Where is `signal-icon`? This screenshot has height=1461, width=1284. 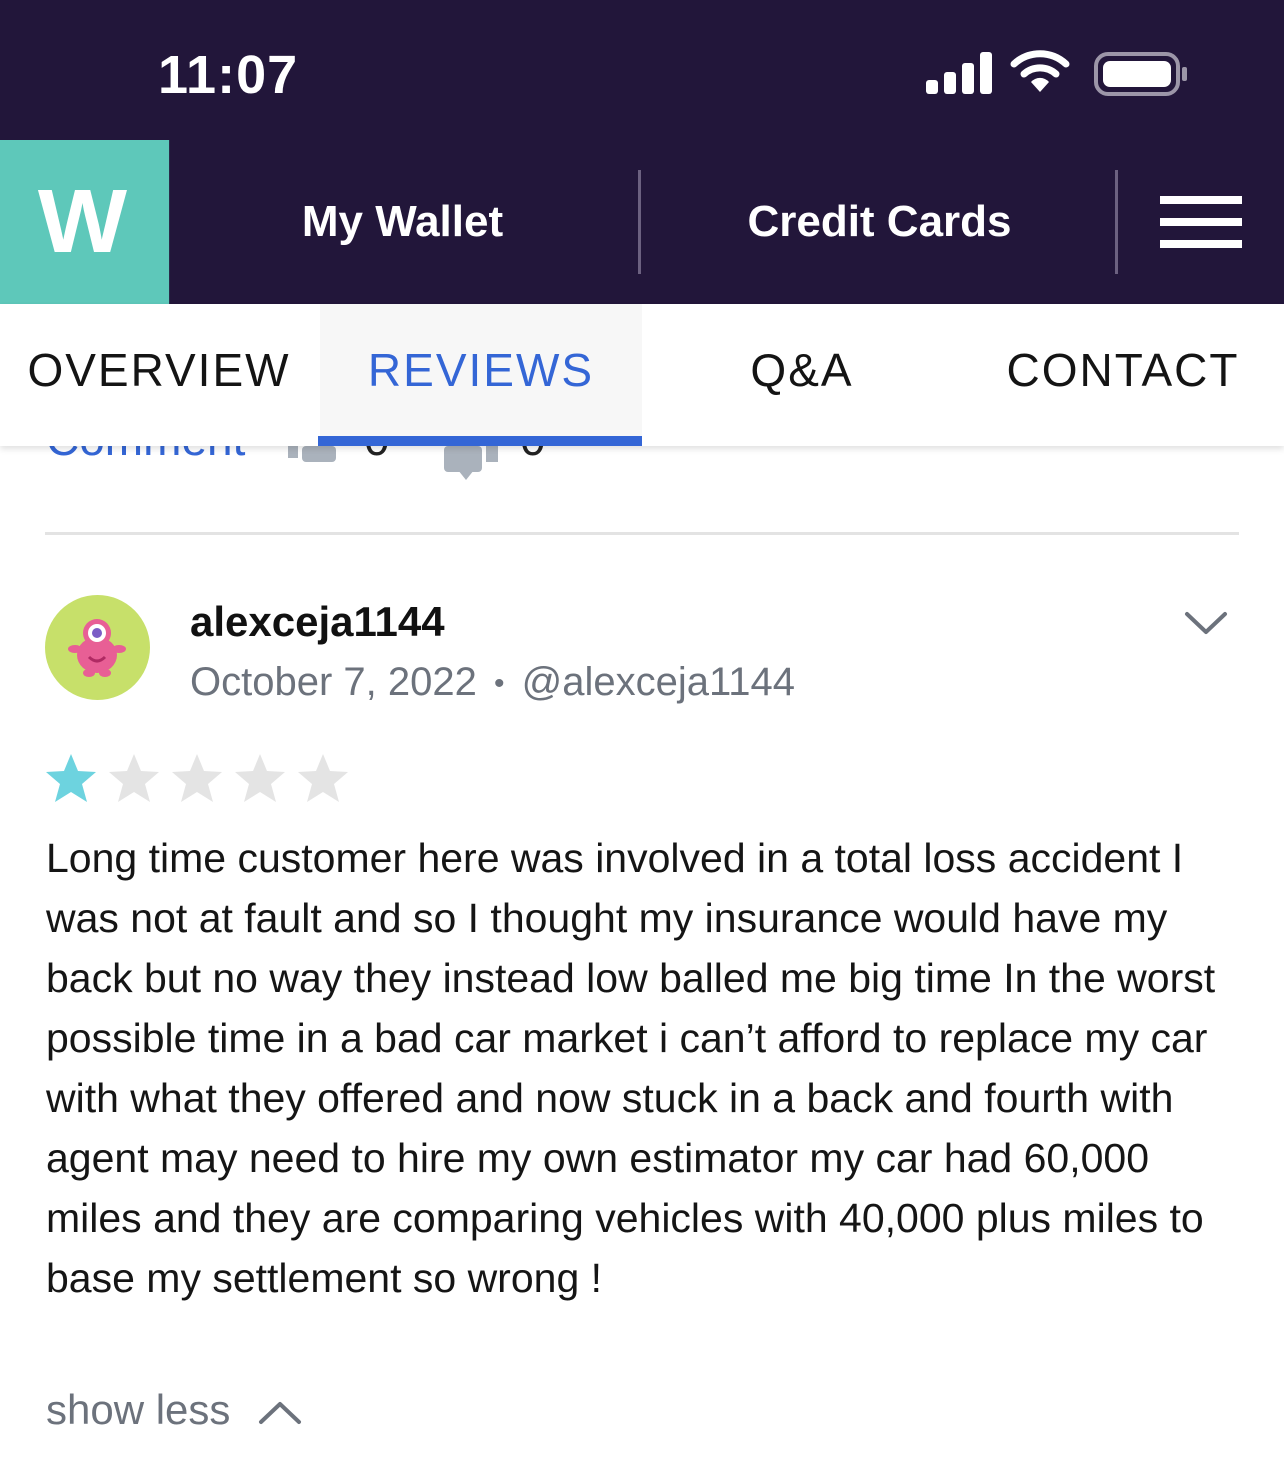
signal-icon is located at coordinates (959, 73).